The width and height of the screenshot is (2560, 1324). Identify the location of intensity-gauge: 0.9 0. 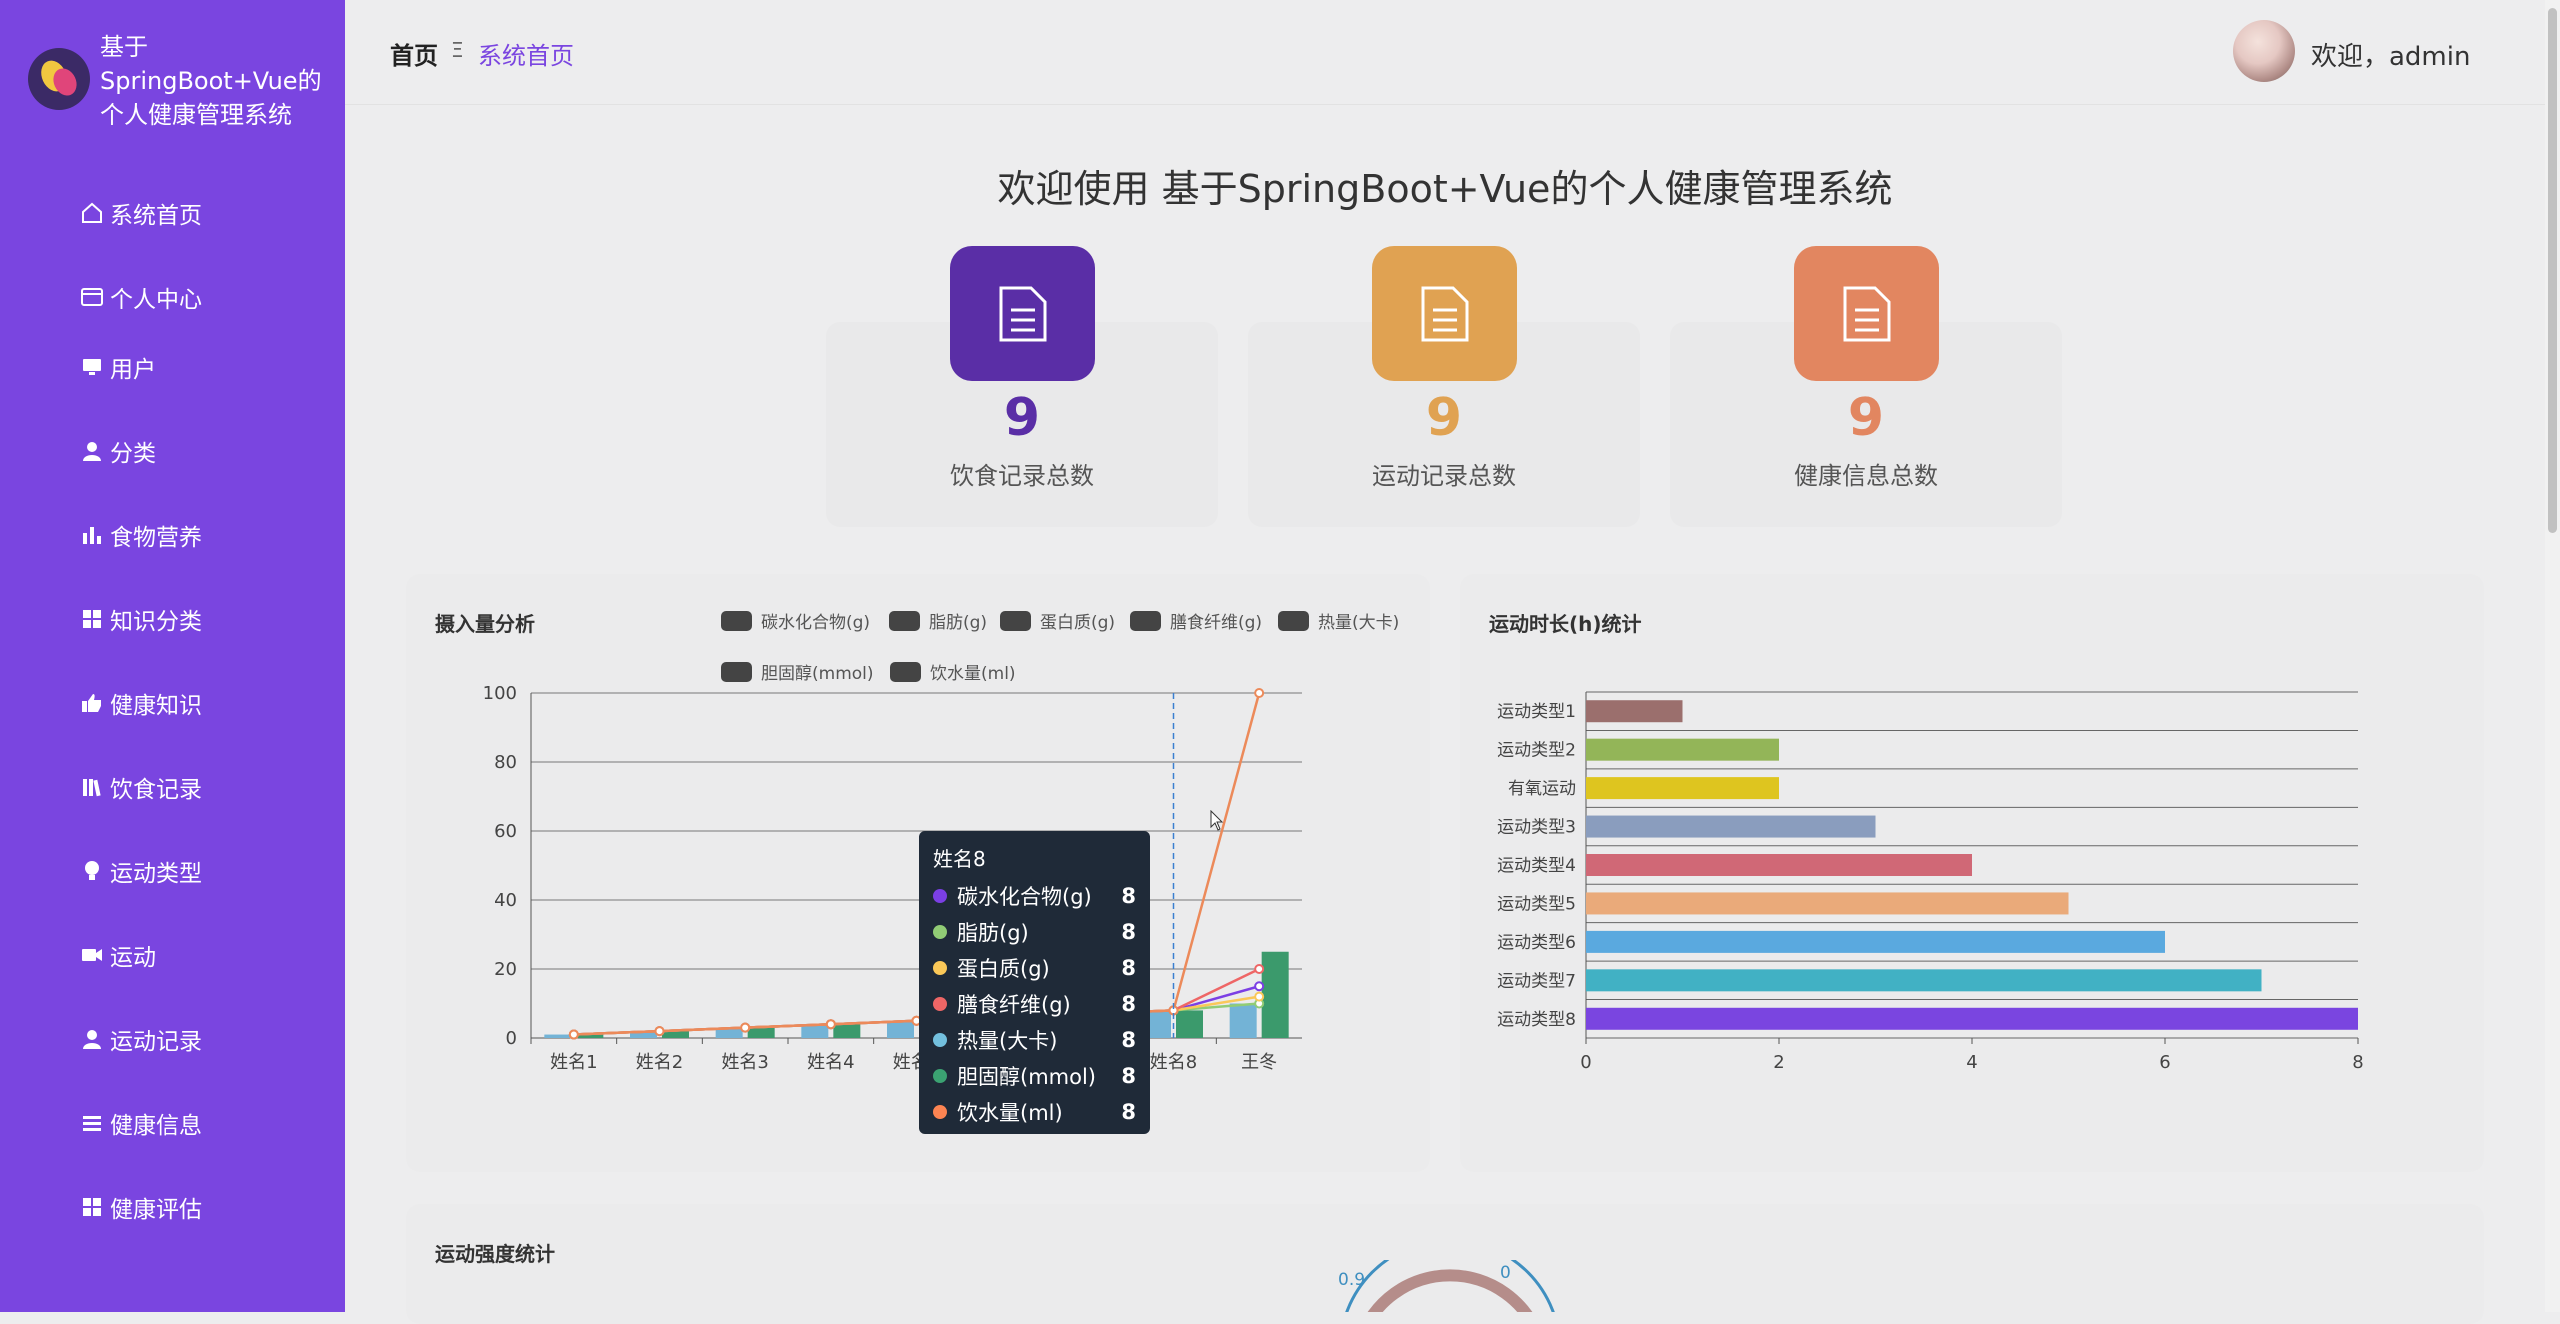
(1446, 1286).